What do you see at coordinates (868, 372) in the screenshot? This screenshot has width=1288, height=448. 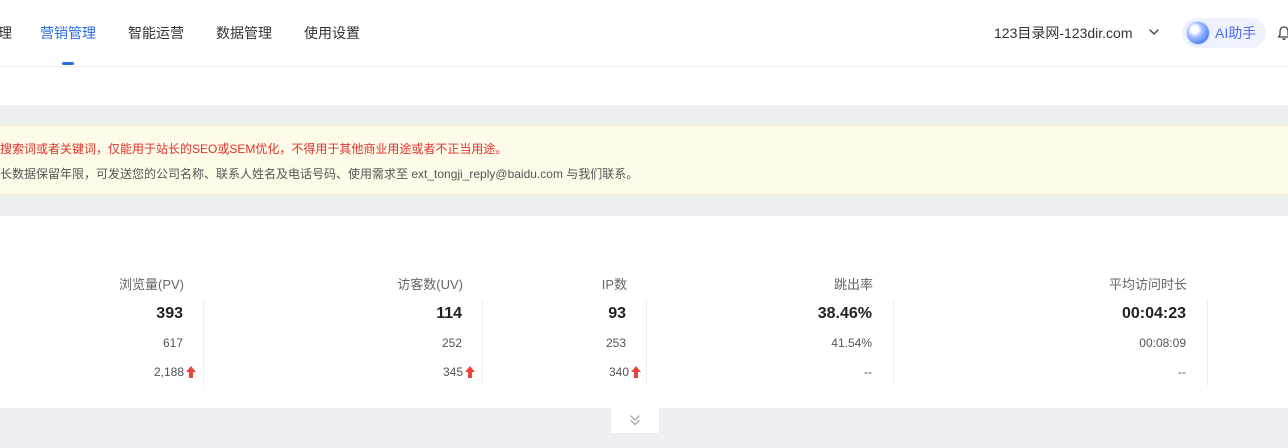 I see `stat-change-bounce-rate: --` at bounding box center [868, 372].